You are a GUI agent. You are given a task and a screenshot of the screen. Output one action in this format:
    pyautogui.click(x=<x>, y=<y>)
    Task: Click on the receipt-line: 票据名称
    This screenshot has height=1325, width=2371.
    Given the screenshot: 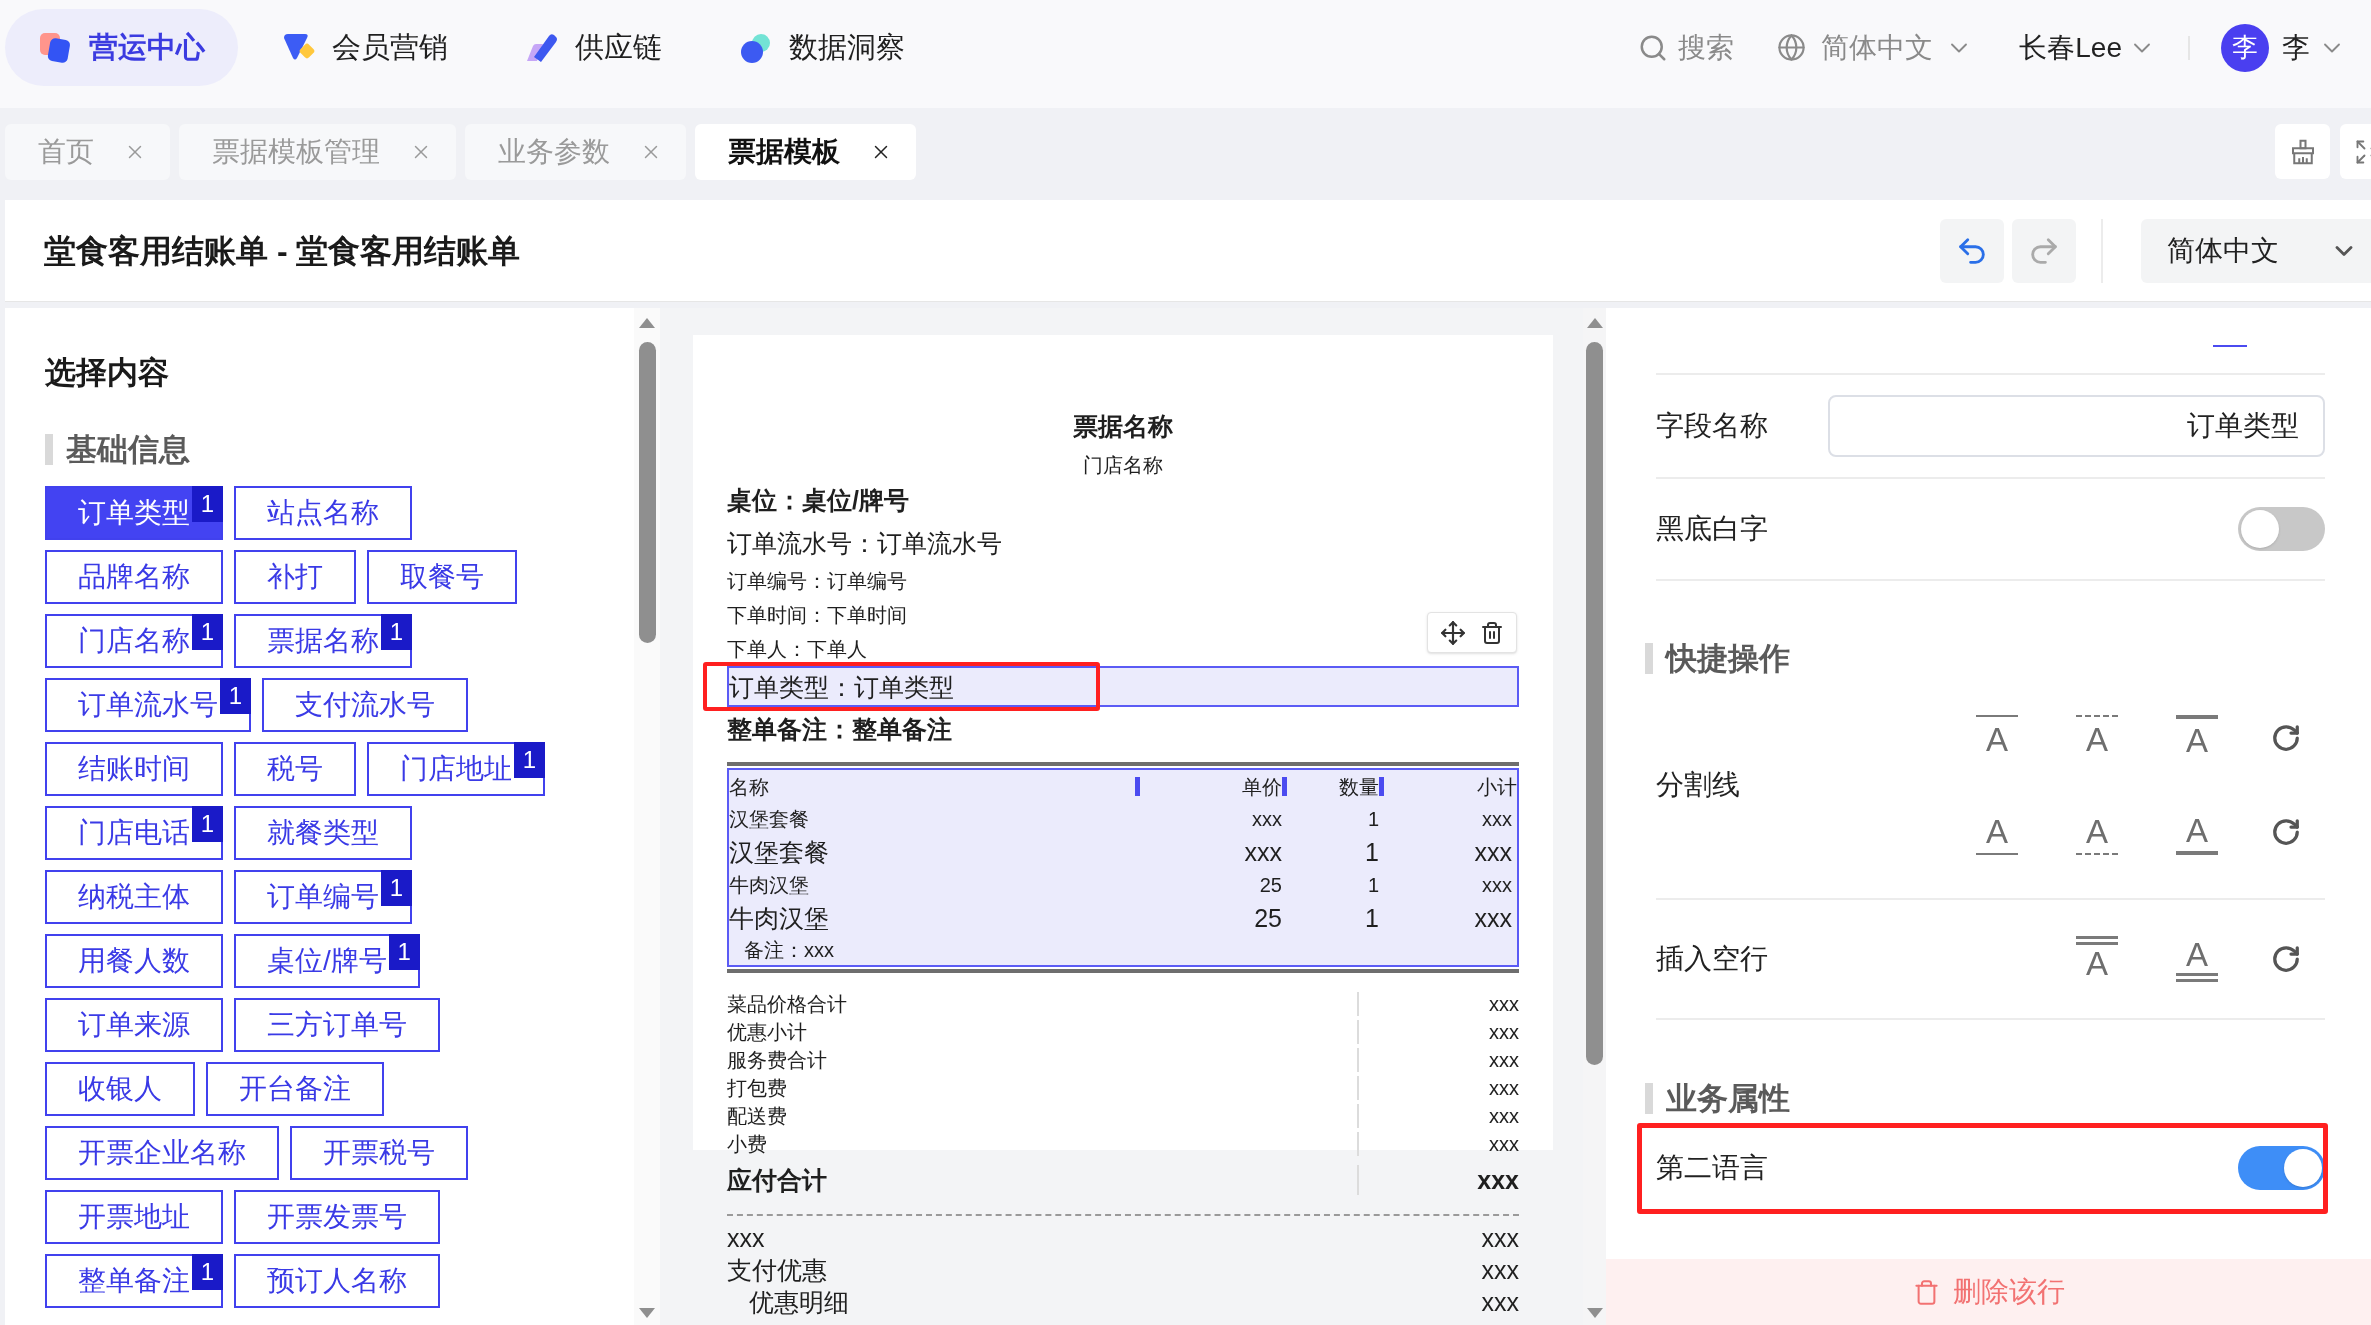 What is the action you would take?
    pyautogui.click(x=1123, y=426)
    